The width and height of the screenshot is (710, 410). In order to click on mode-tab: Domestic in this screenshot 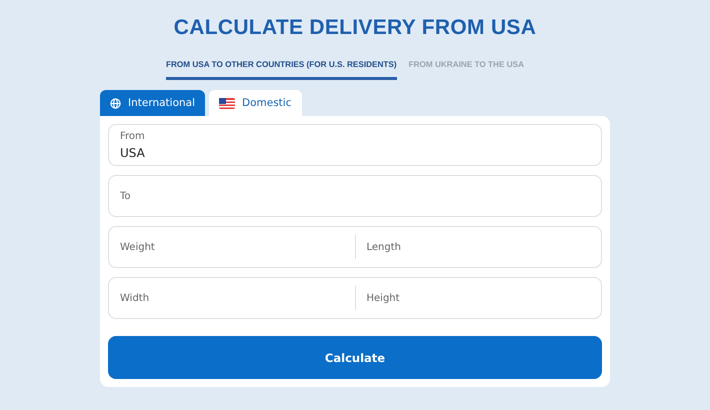, I will do `click(255, 103)`.